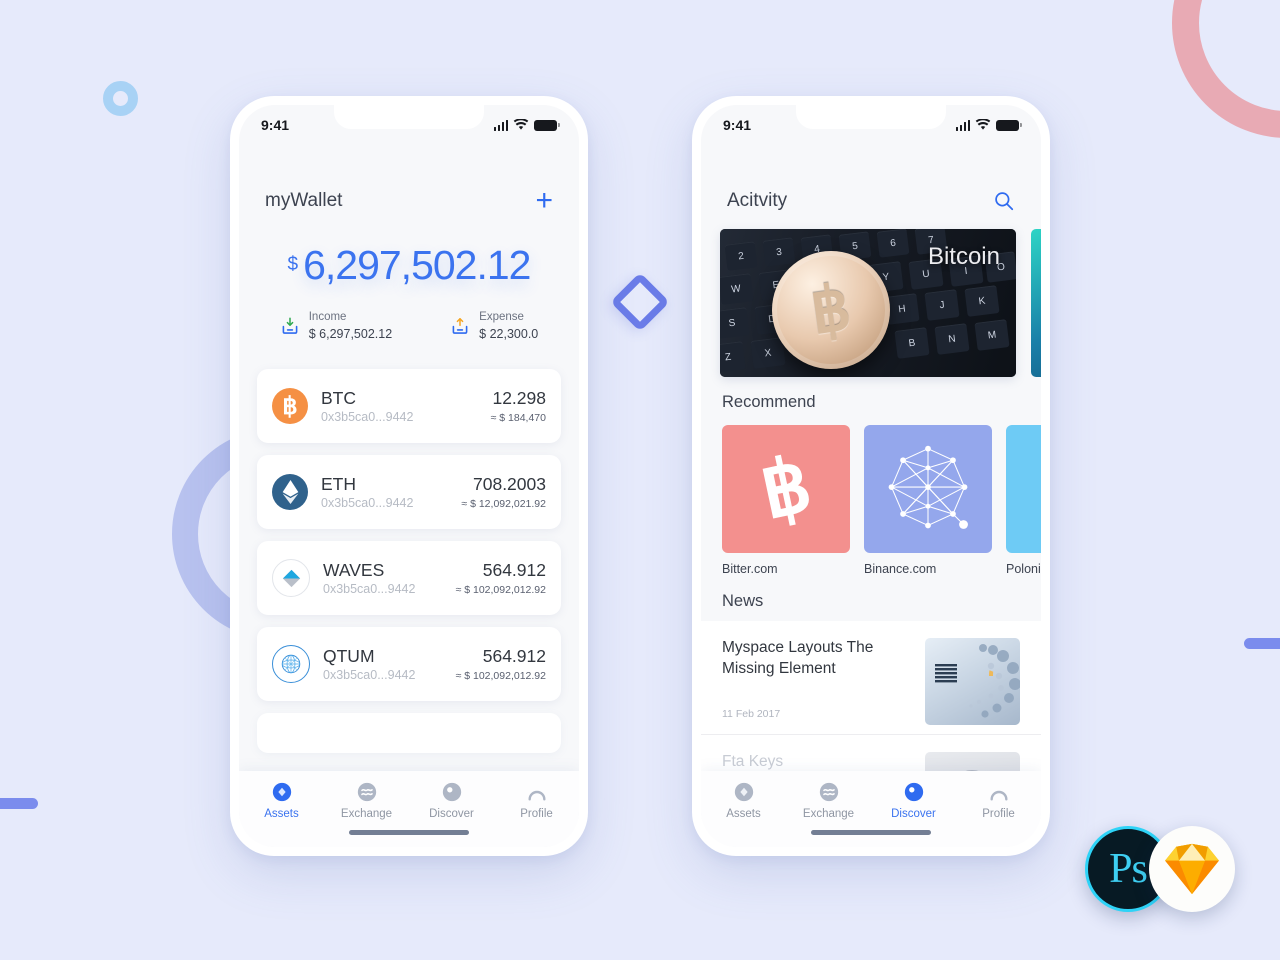 The image size is (1280, 960). I want to click on page-title: Acitvity, so click(757, 200).